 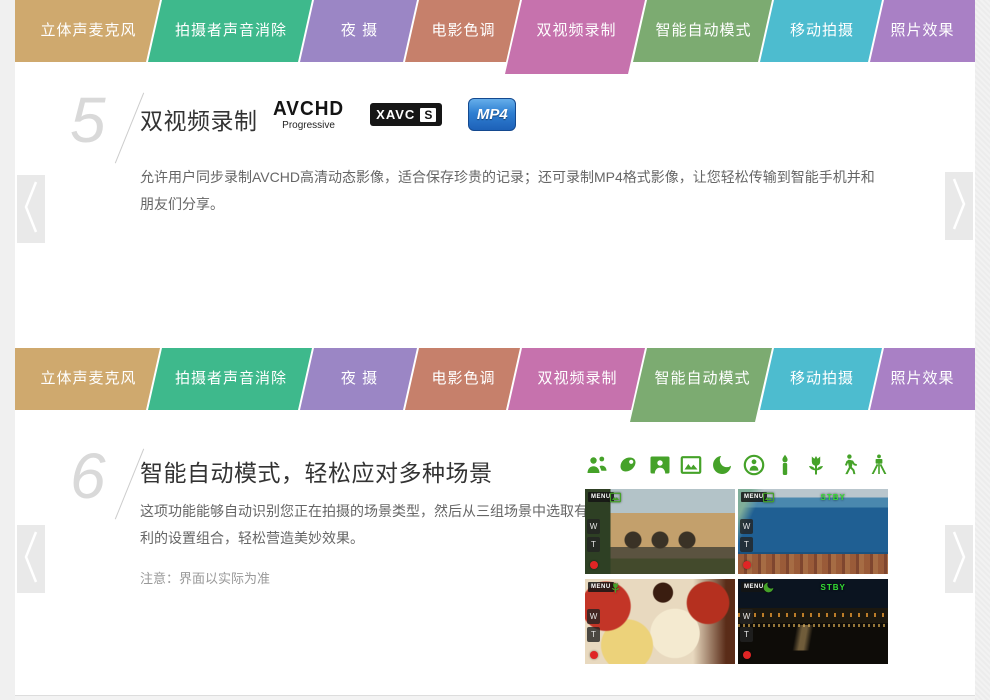 I want to click on camera-screen-thumb-coast: MENU STBY W T, so click(x=813, y=531).